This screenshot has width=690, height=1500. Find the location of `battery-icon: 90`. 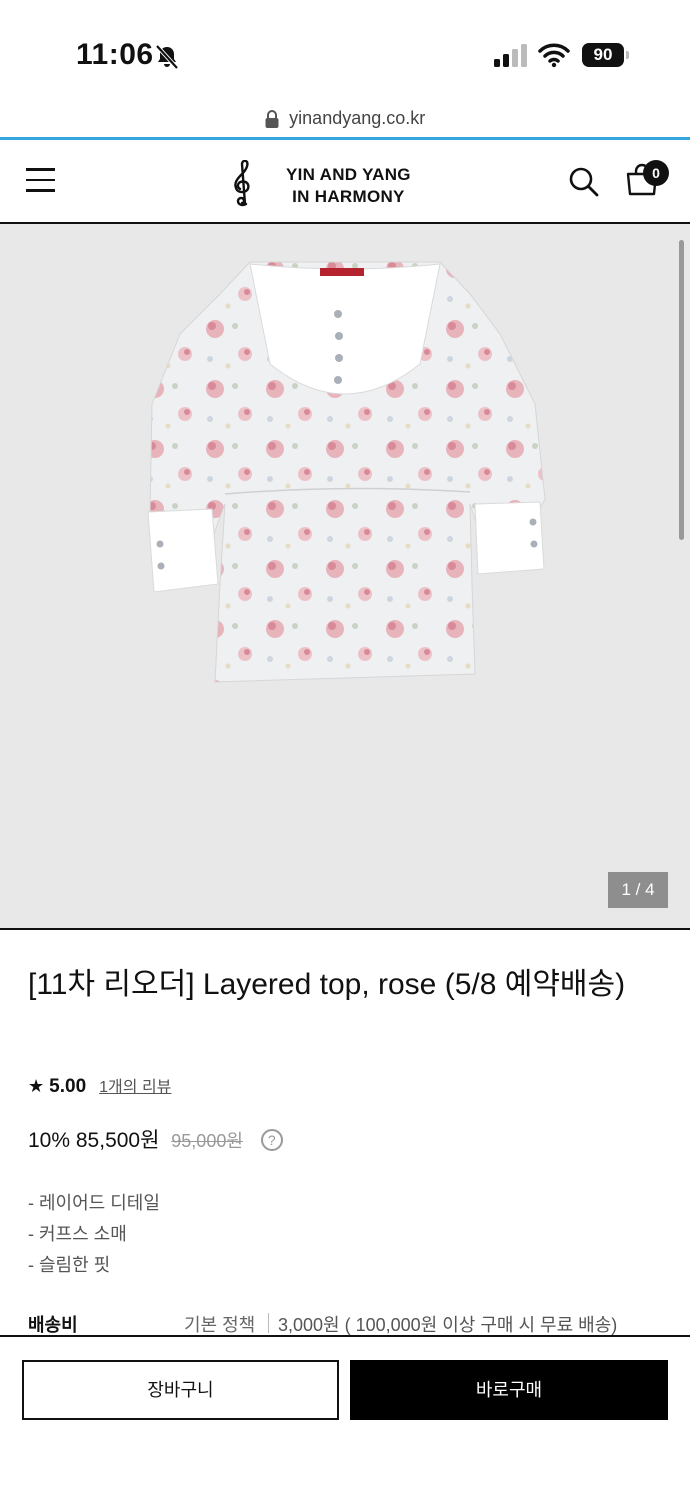

battery-icon: 90 is located at coordinates (606, 55).